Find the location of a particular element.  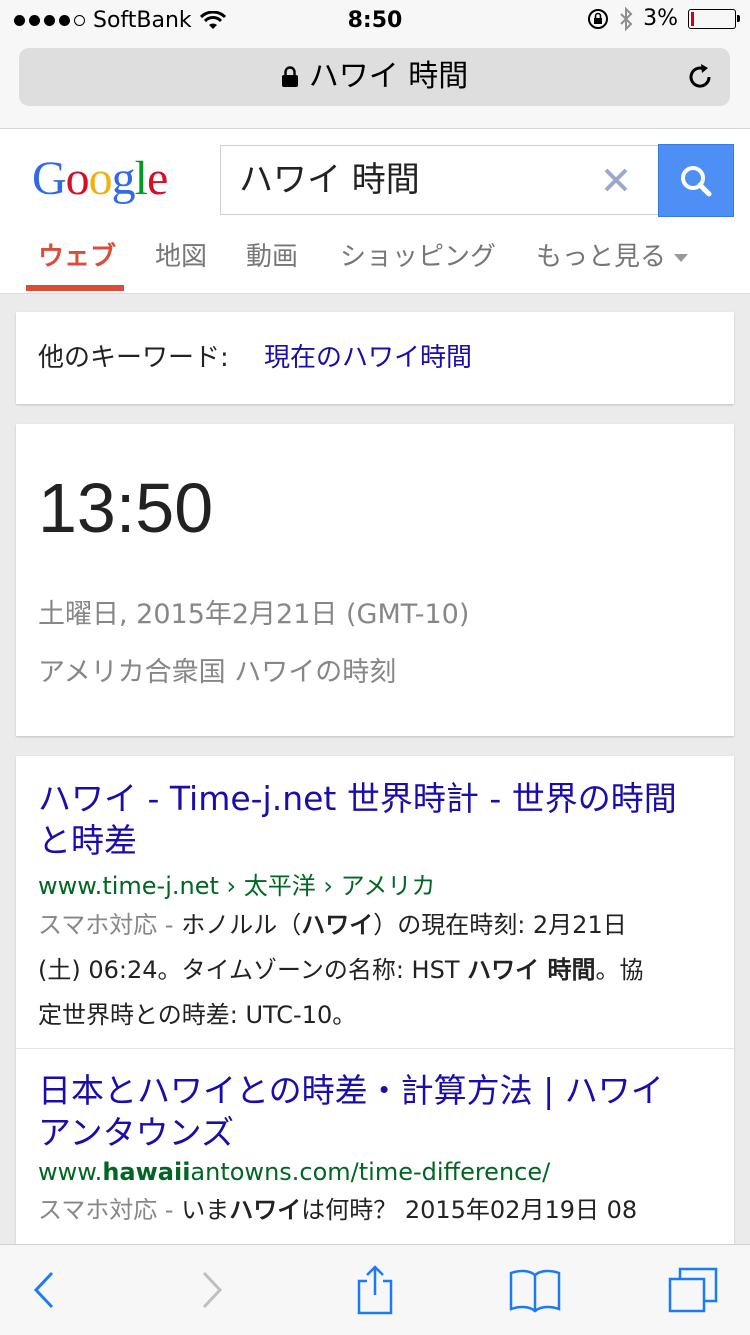

snippet-text: ホノルル（ is located at coordinates (241, 925).